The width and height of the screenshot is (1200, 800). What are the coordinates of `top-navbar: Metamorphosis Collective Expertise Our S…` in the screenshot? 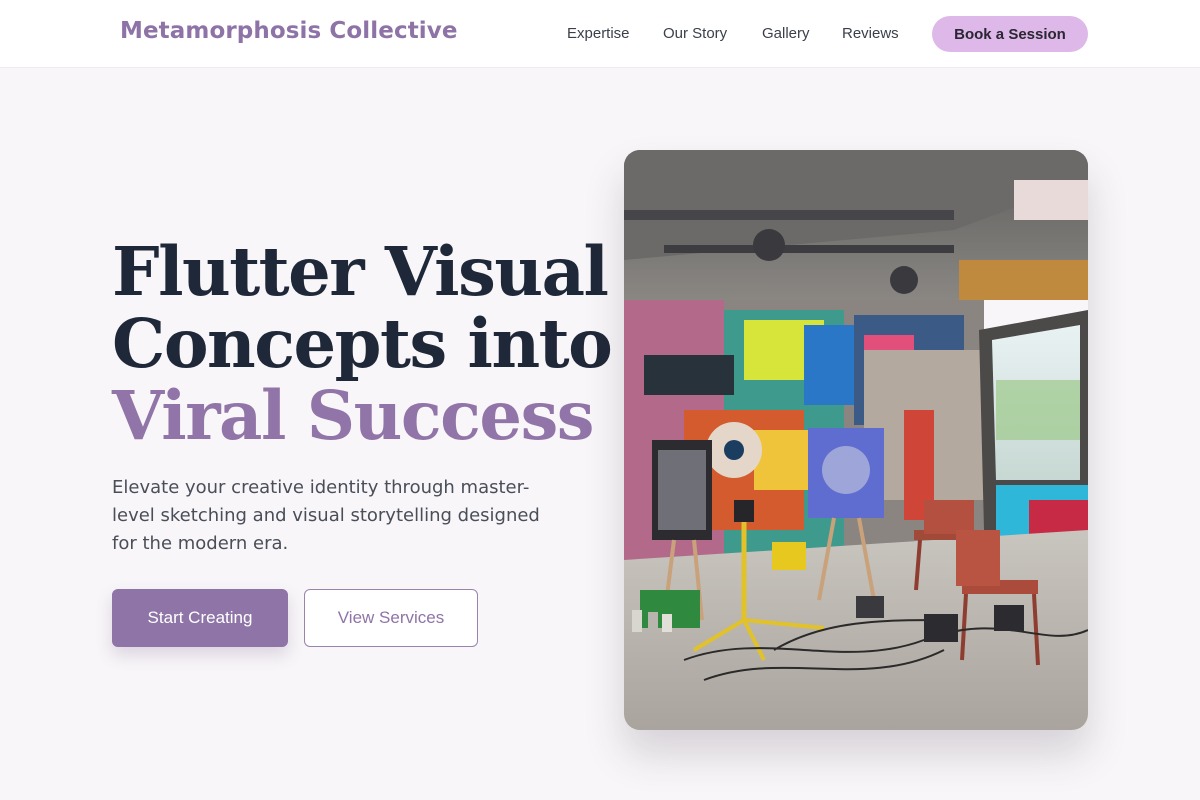 It's located at (600, 34).